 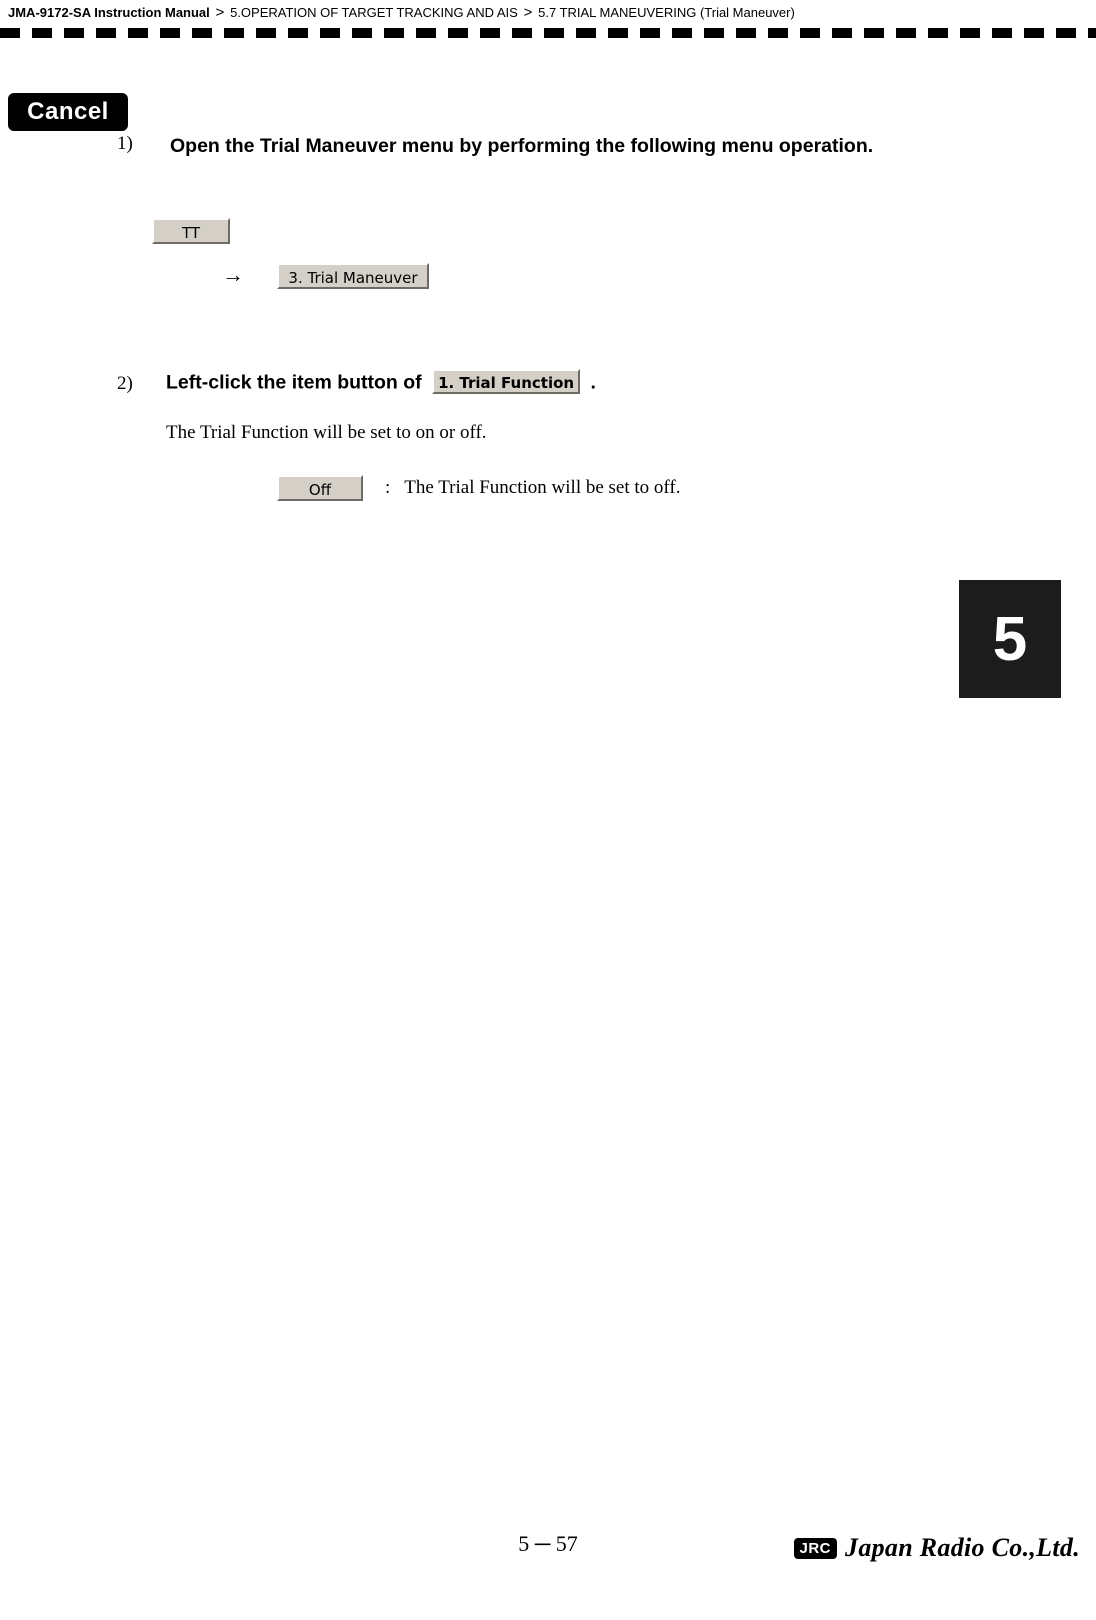 What do you see at coordinates (191, 231) in the screenshot?
I see `button-tt: TT` at bounding box center [191, 231].